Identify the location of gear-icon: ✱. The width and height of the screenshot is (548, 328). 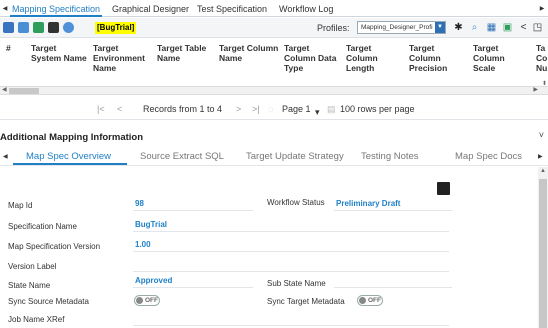
(458, 27).